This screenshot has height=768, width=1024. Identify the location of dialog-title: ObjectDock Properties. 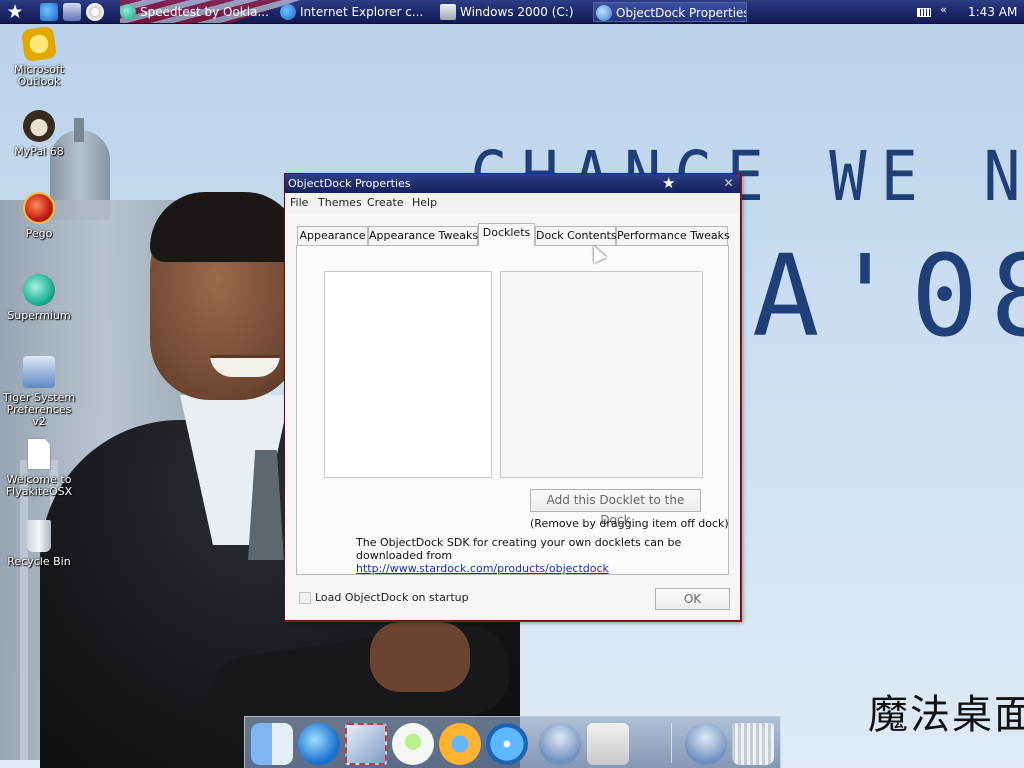
(349, 183).